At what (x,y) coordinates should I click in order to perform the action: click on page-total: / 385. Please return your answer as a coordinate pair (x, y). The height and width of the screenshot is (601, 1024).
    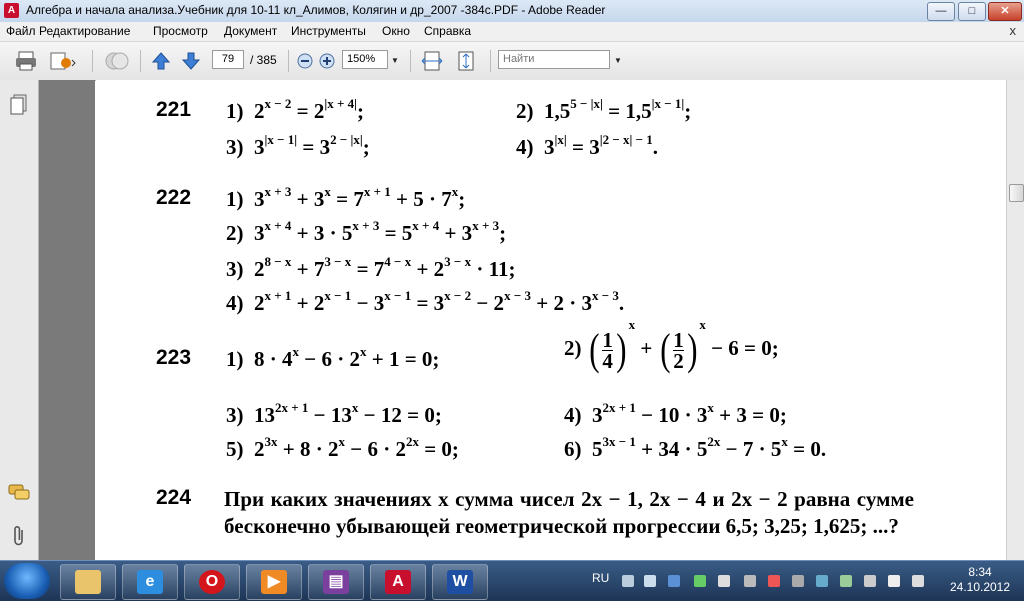
    Looking at the image, I should click on (263, 60).